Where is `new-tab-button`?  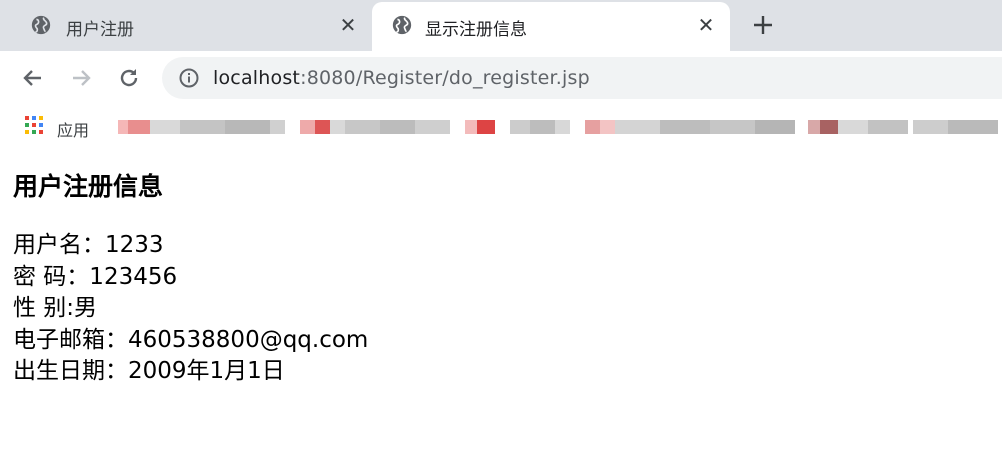
new-tab-button is located at coordinates (763, 25).